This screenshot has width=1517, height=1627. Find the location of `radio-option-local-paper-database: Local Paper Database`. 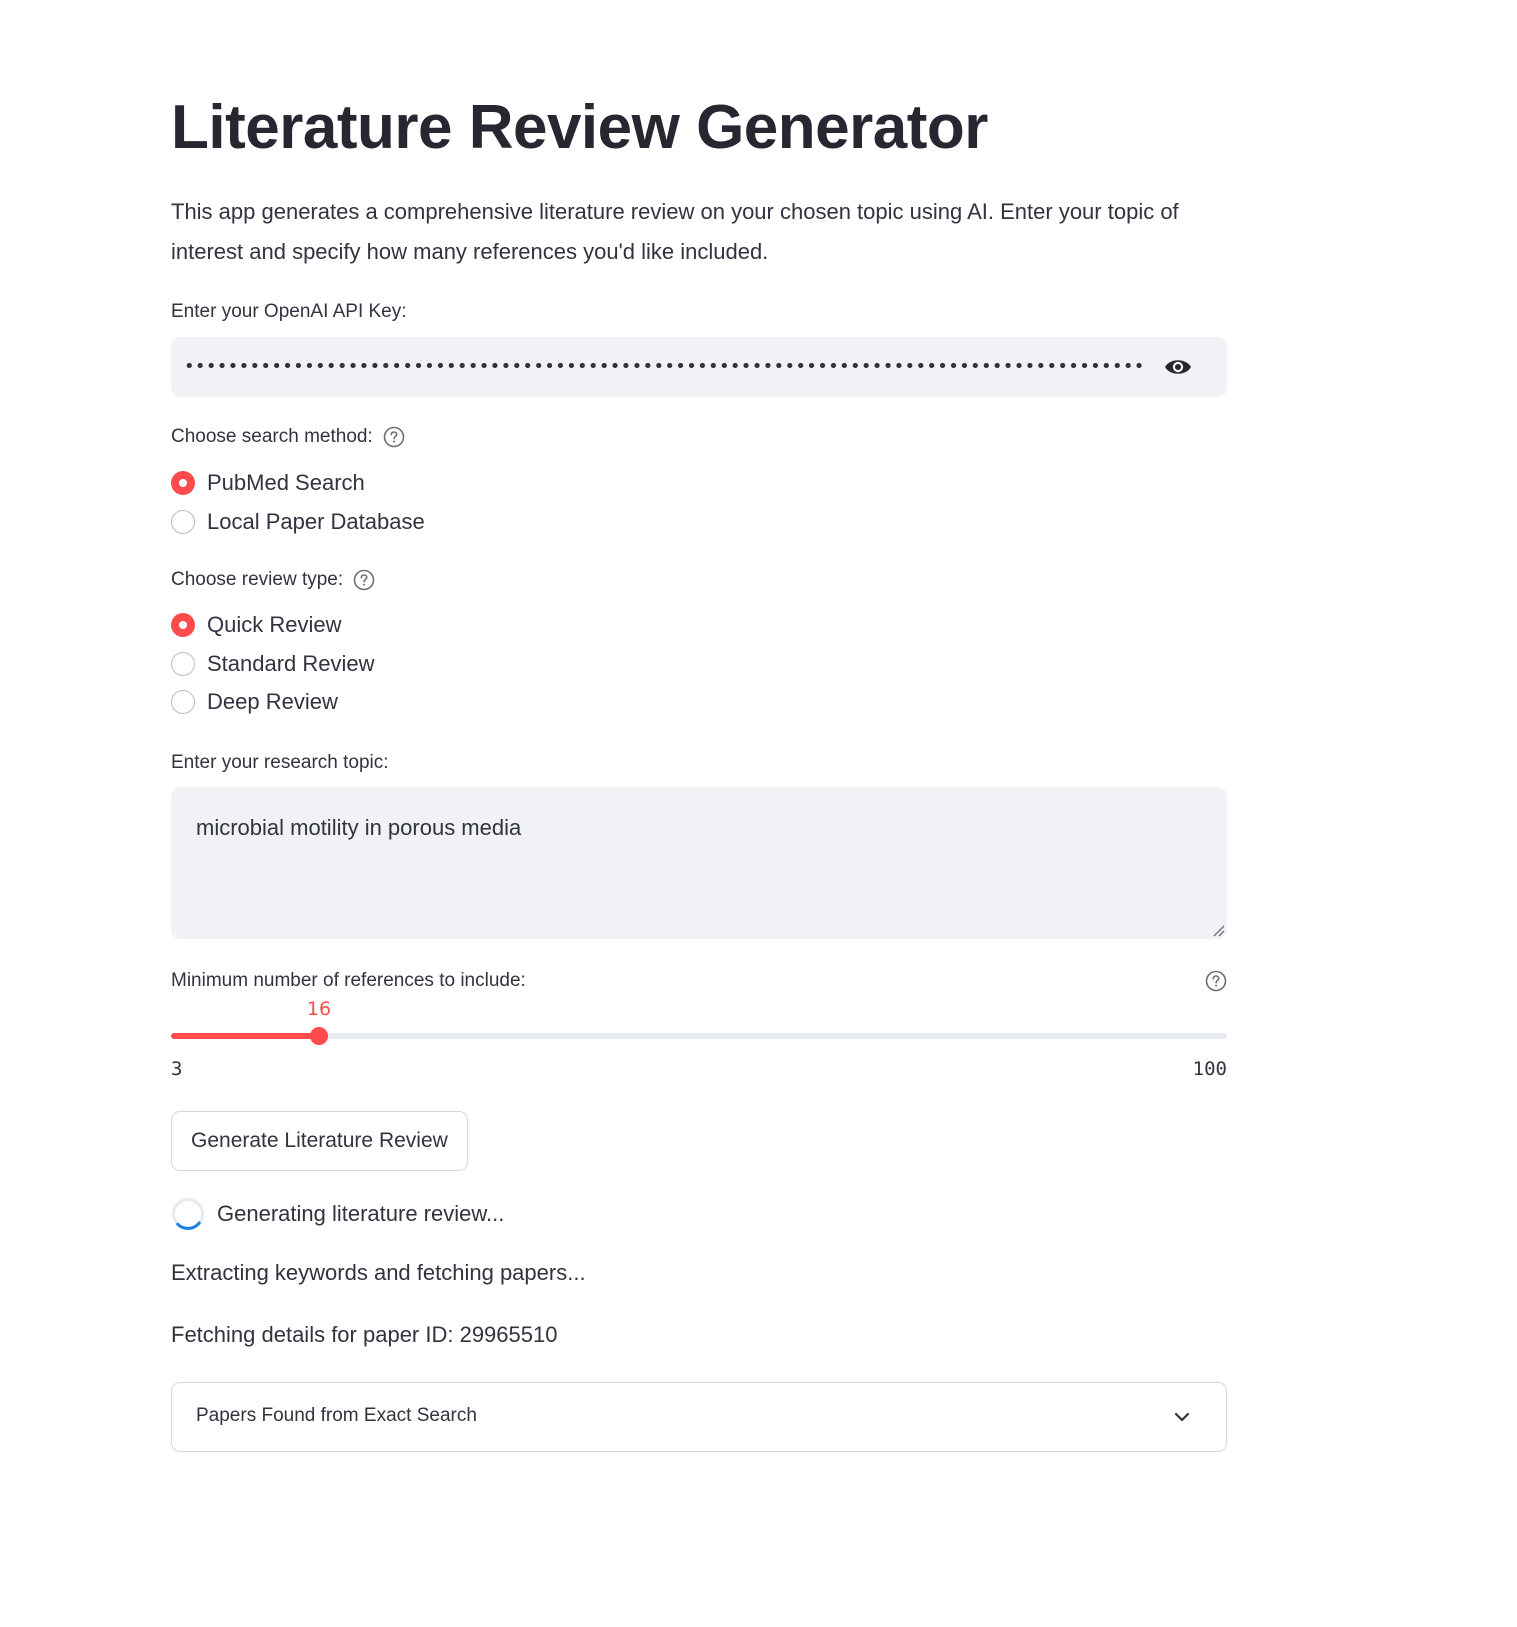

radio-option-local-paper-database: Local Paper Database is located at coordinates (298, 522).